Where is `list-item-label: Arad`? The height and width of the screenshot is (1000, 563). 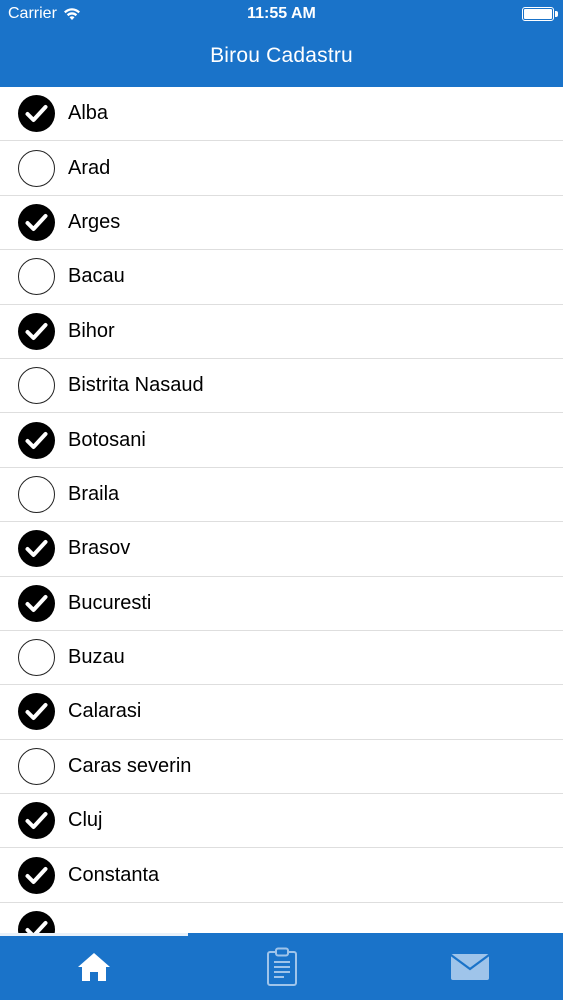
list-item-label: Arad is located at coordinates (89, 167).